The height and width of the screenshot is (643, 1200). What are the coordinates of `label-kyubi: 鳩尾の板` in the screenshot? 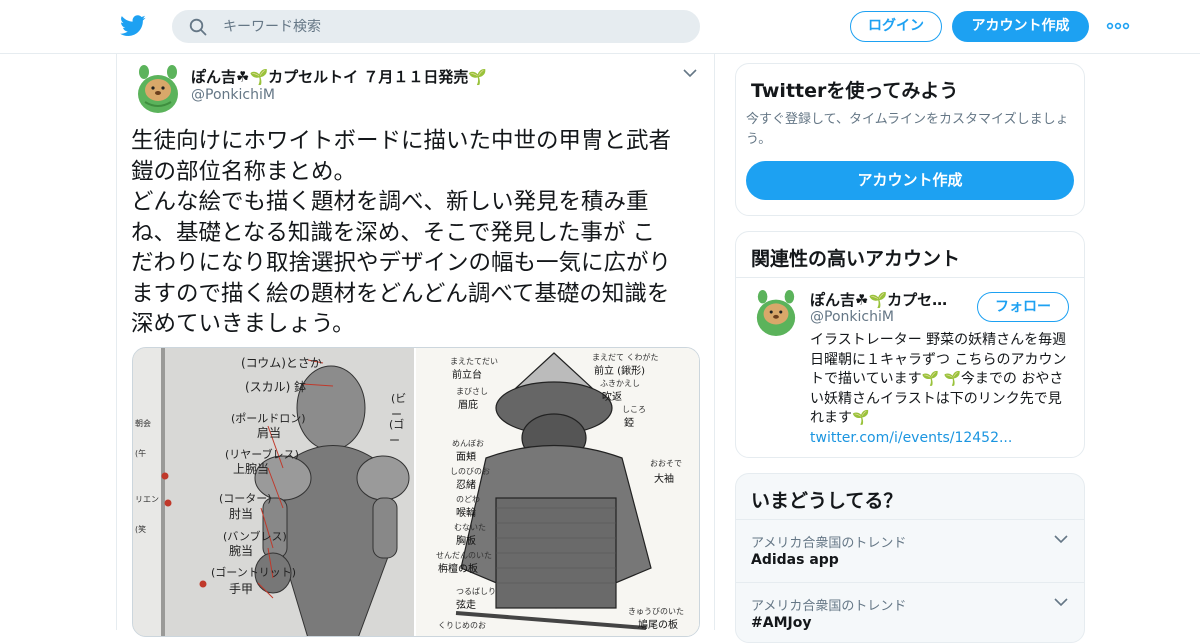 It's located at (658, 625).